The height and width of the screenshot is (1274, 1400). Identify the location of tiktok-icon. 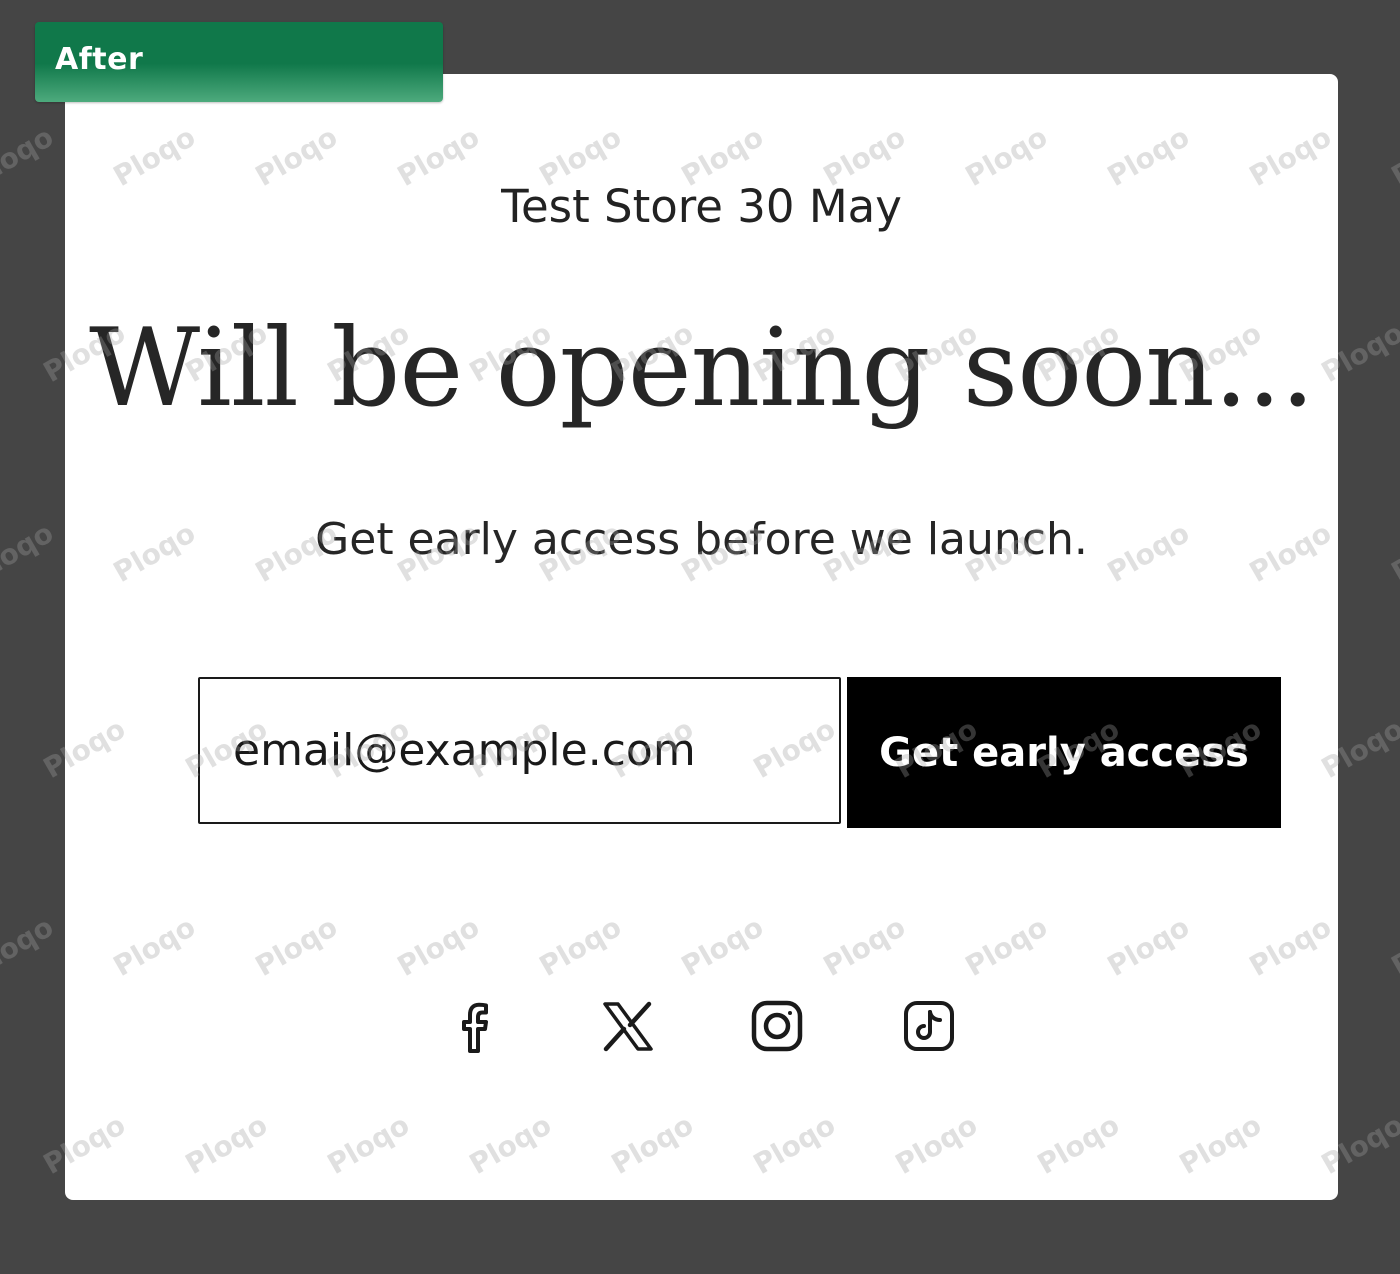
(929, 1026).